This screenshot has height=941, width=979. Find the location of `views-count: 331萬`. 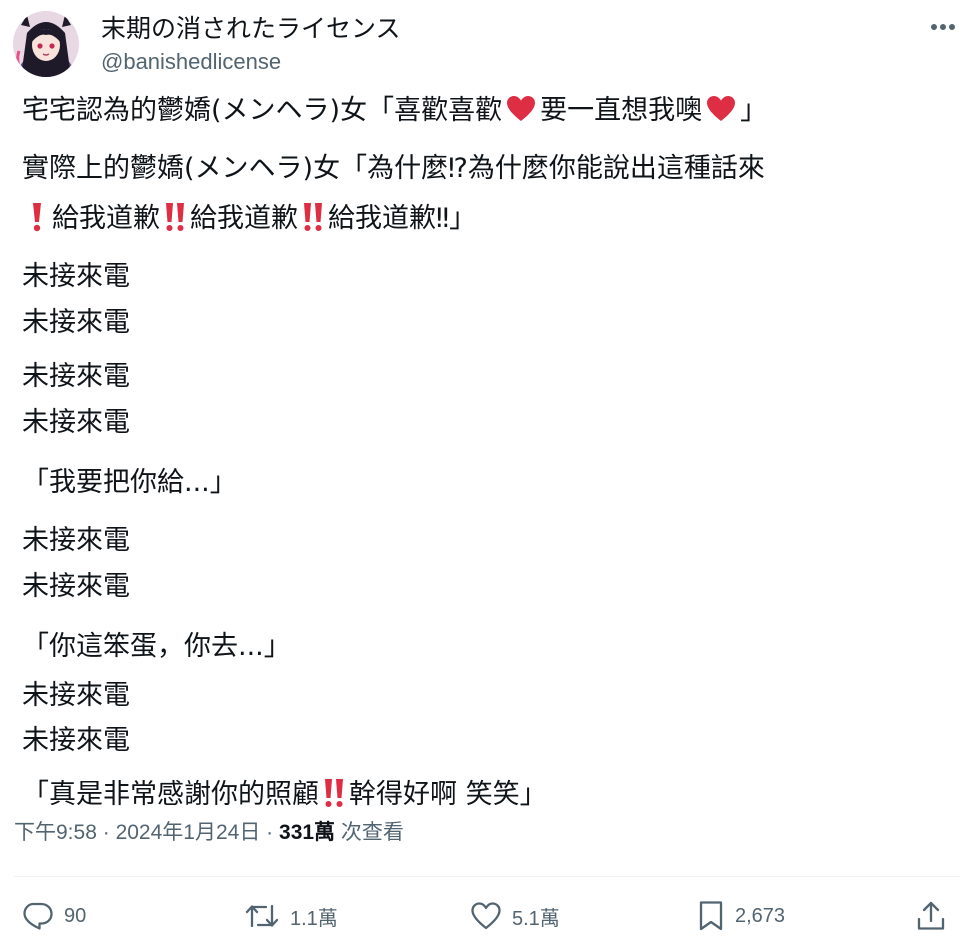

views-count: 331萬 is located at coordinates (307, 832).